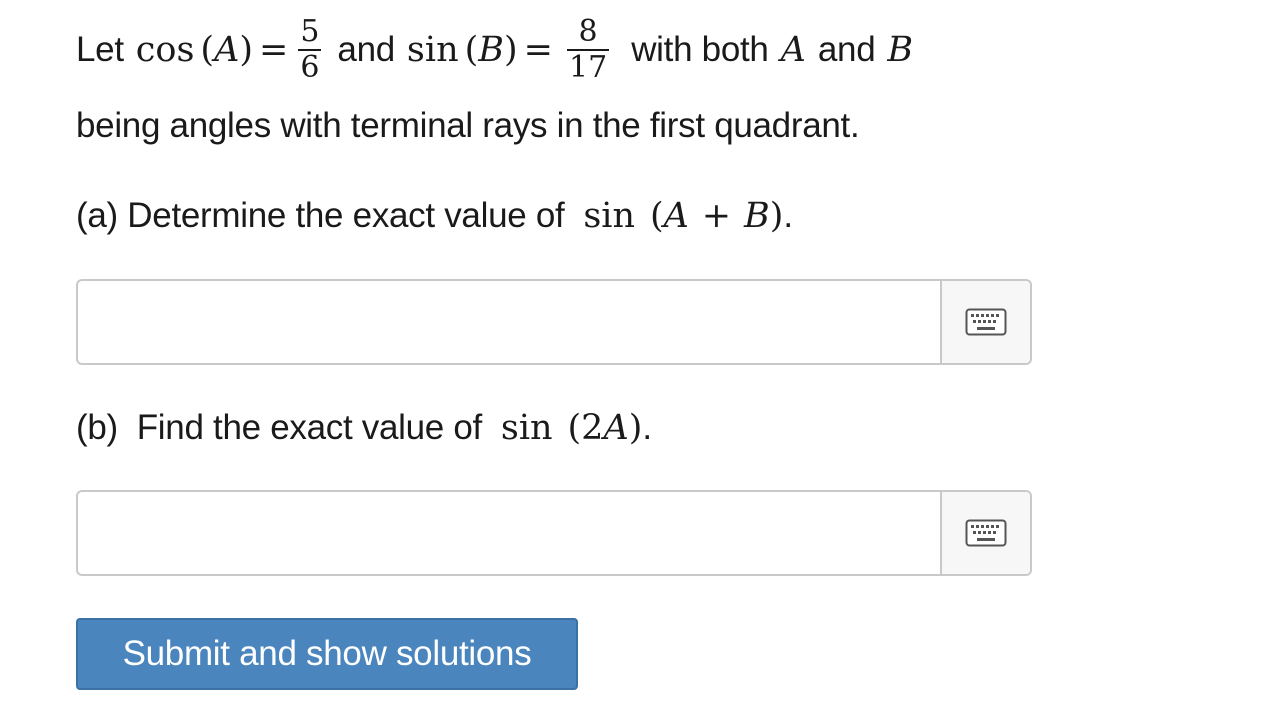  Describe the element at coordinates (100, 49) in the screenshot. I see `intro-let: Let` at that location.